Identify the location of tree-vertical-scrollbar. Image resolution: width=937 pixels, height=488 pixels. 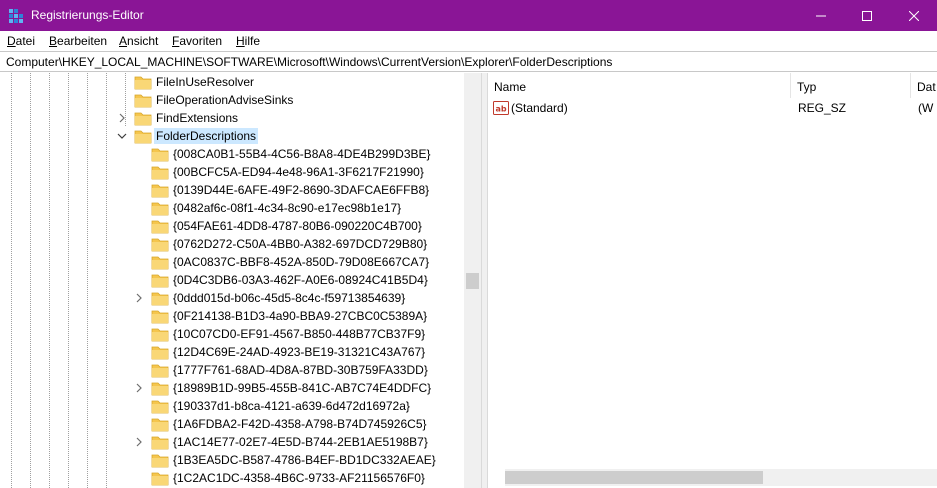
(472, 280).